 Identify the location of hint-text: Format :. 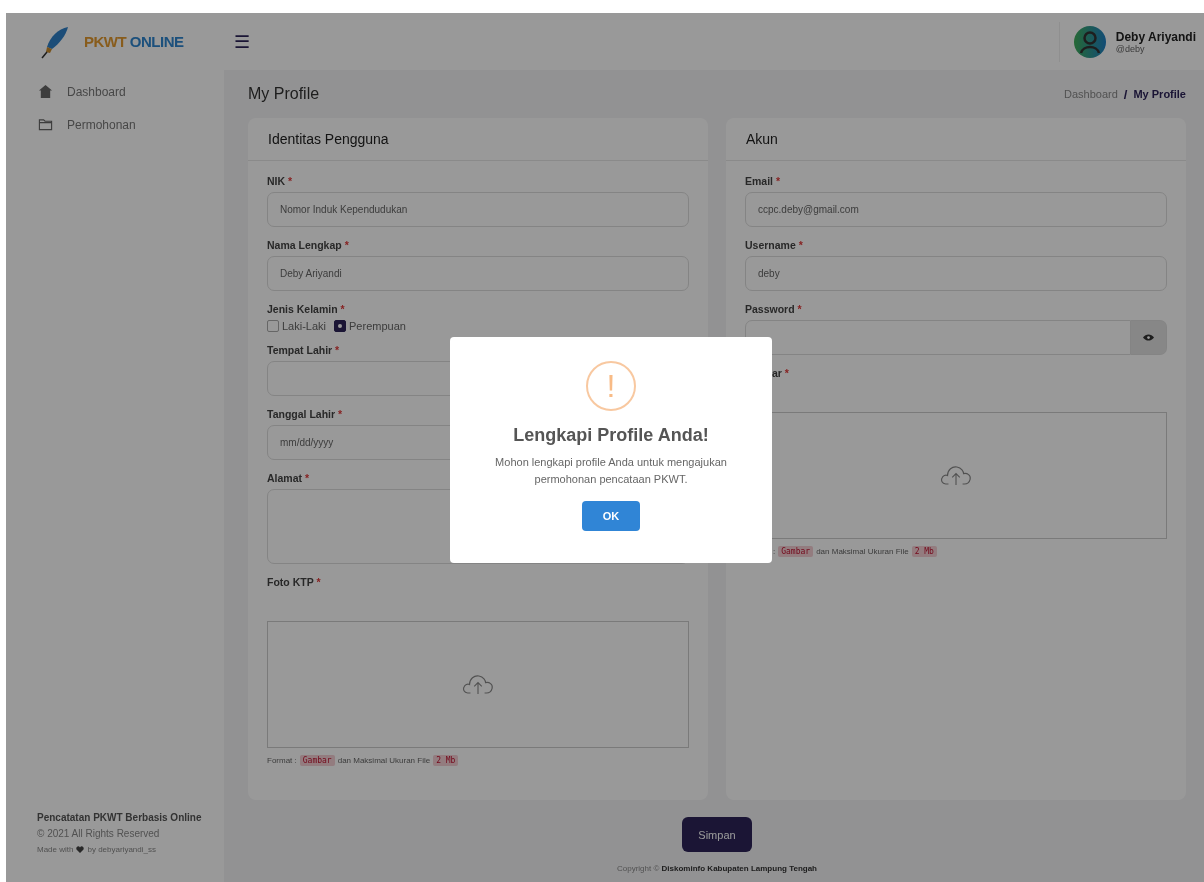
(282, 760).